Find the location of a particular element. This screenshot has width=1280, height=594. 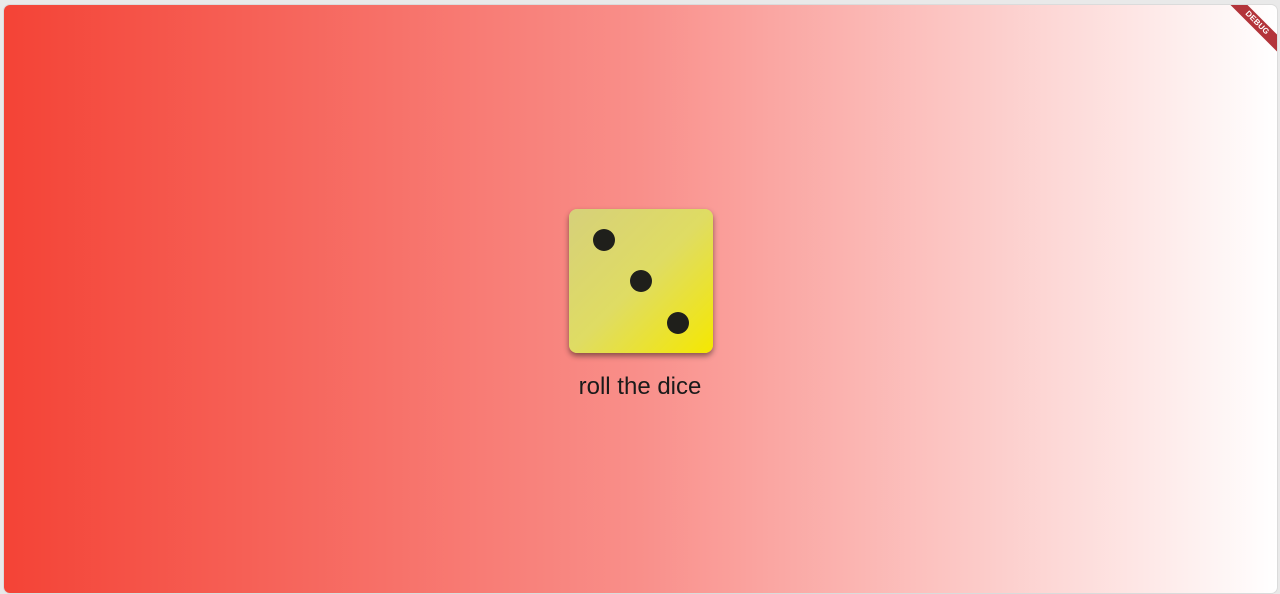

dice-button is located at coordinates (641, 281).